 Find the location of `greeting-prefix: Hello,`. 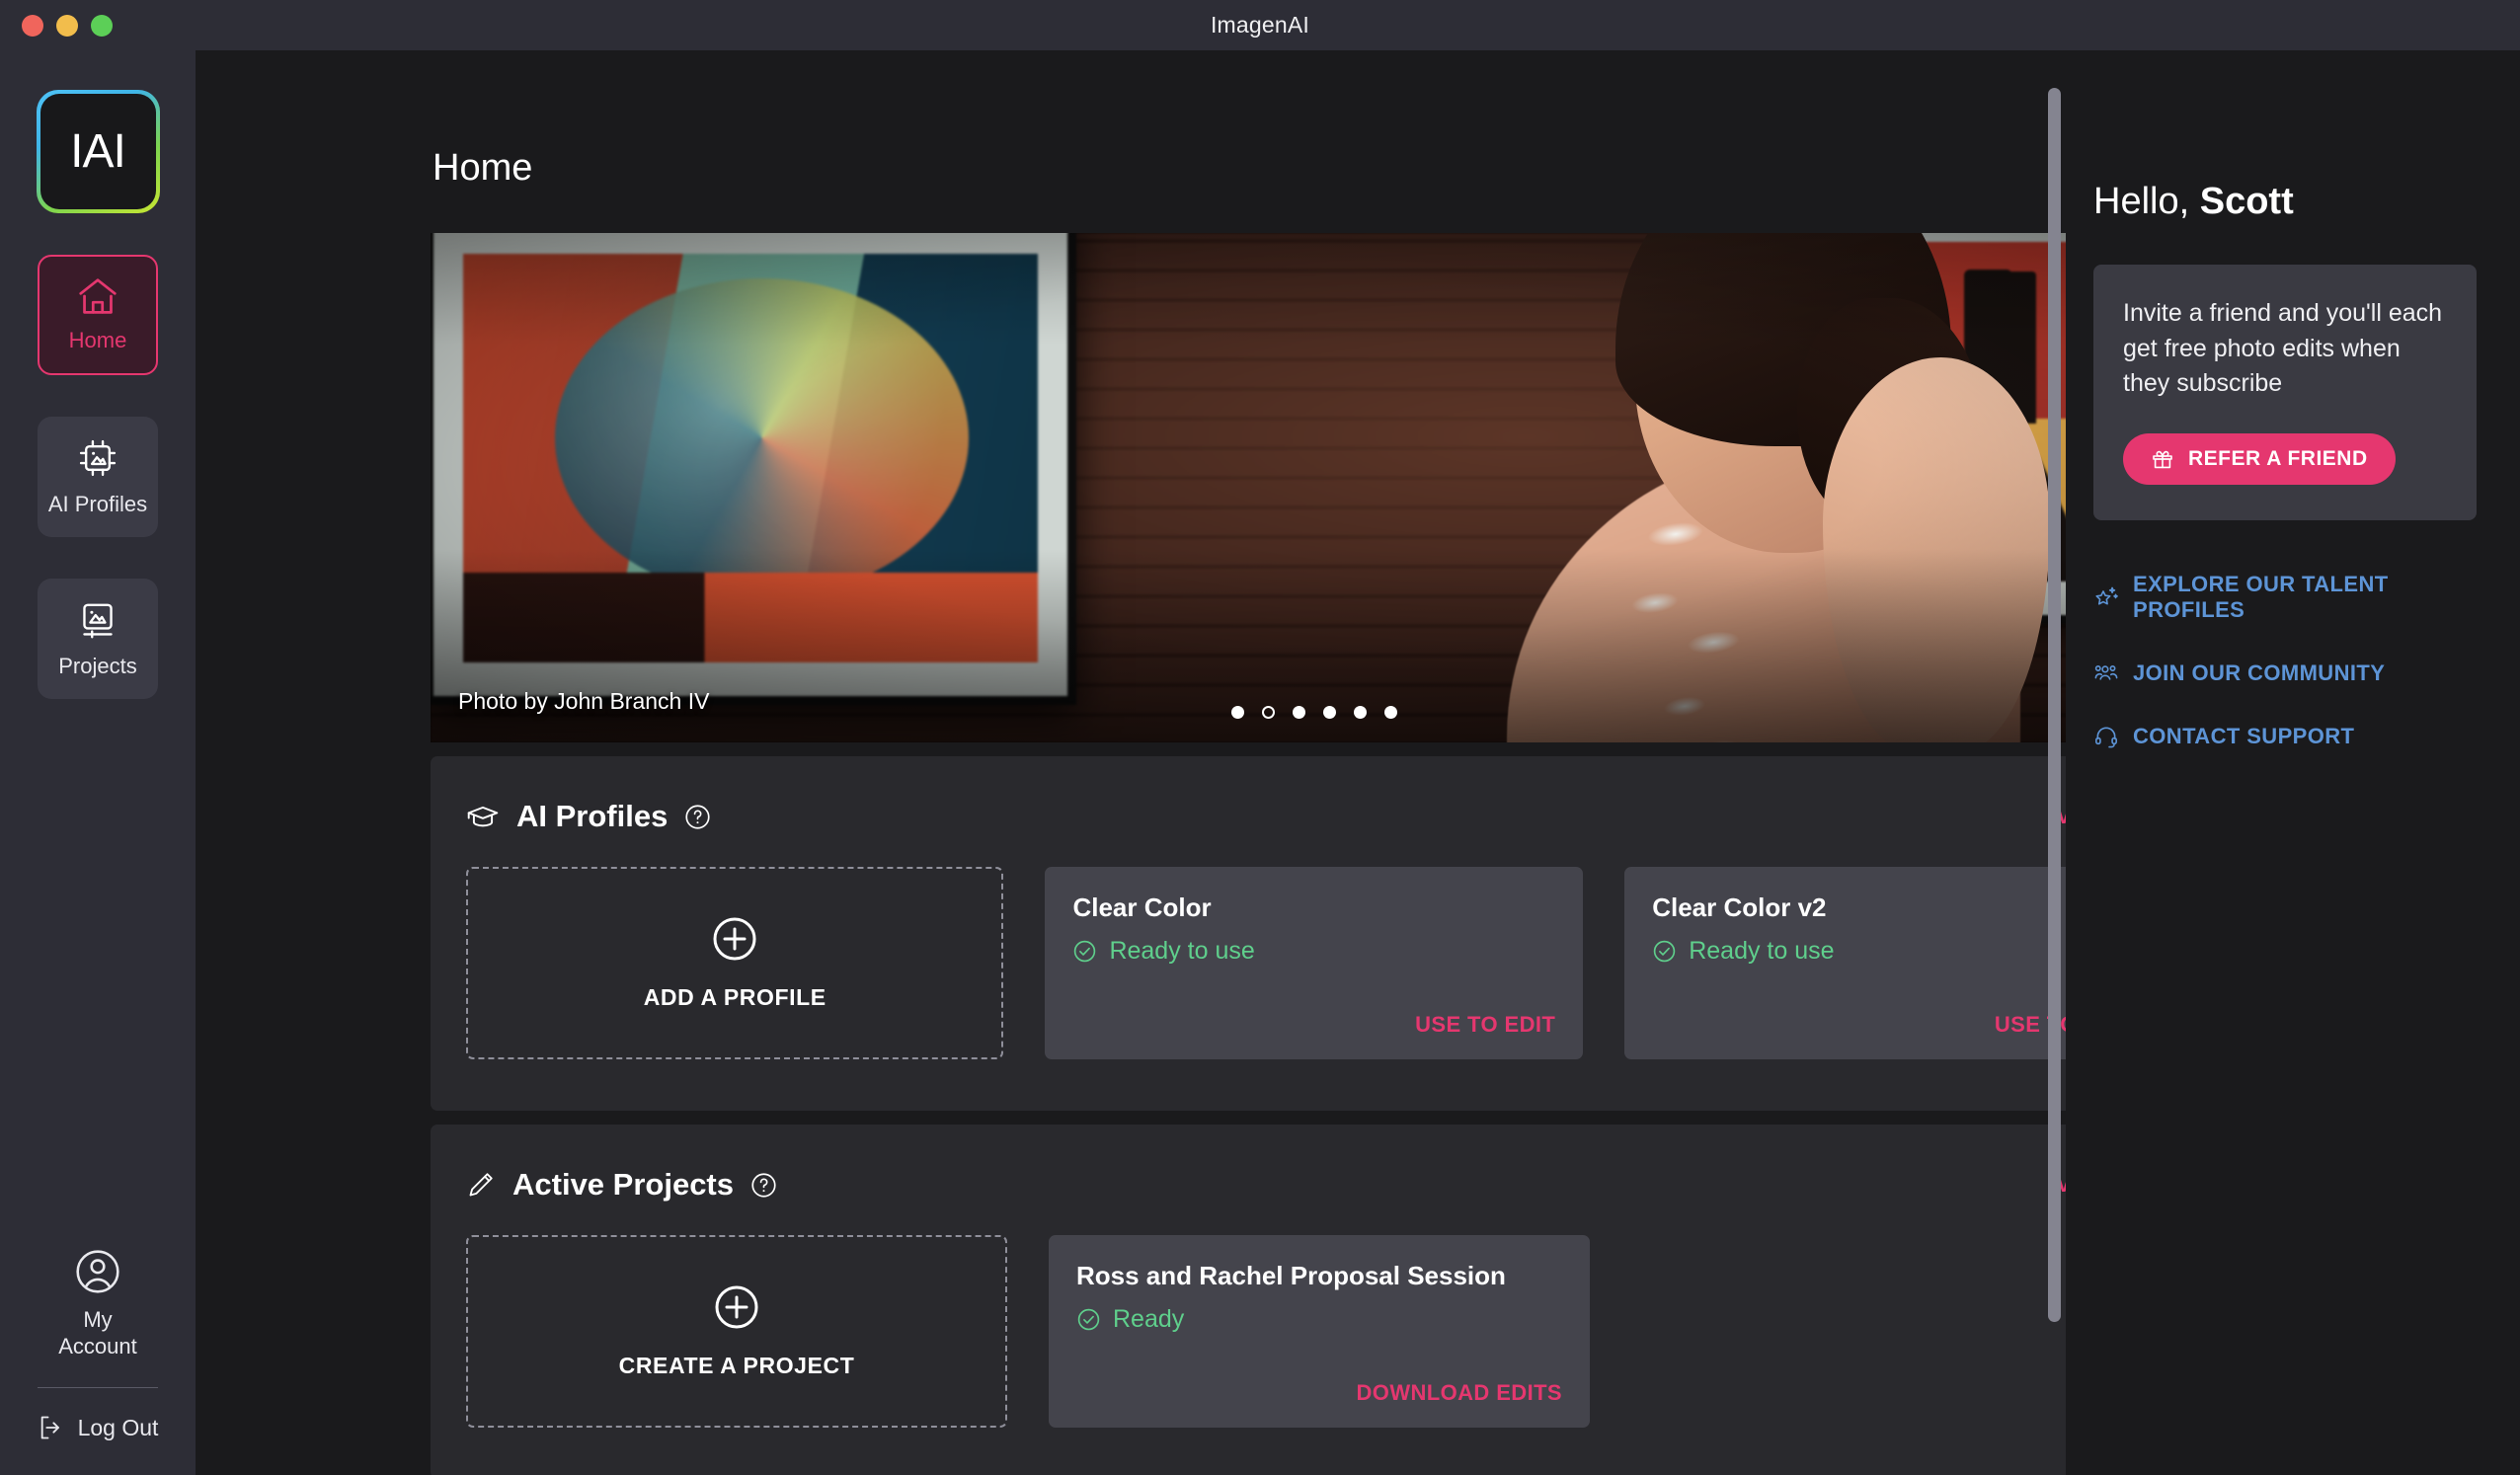

greeting-prefix: Hello, is located at coordinates (2146, 201).